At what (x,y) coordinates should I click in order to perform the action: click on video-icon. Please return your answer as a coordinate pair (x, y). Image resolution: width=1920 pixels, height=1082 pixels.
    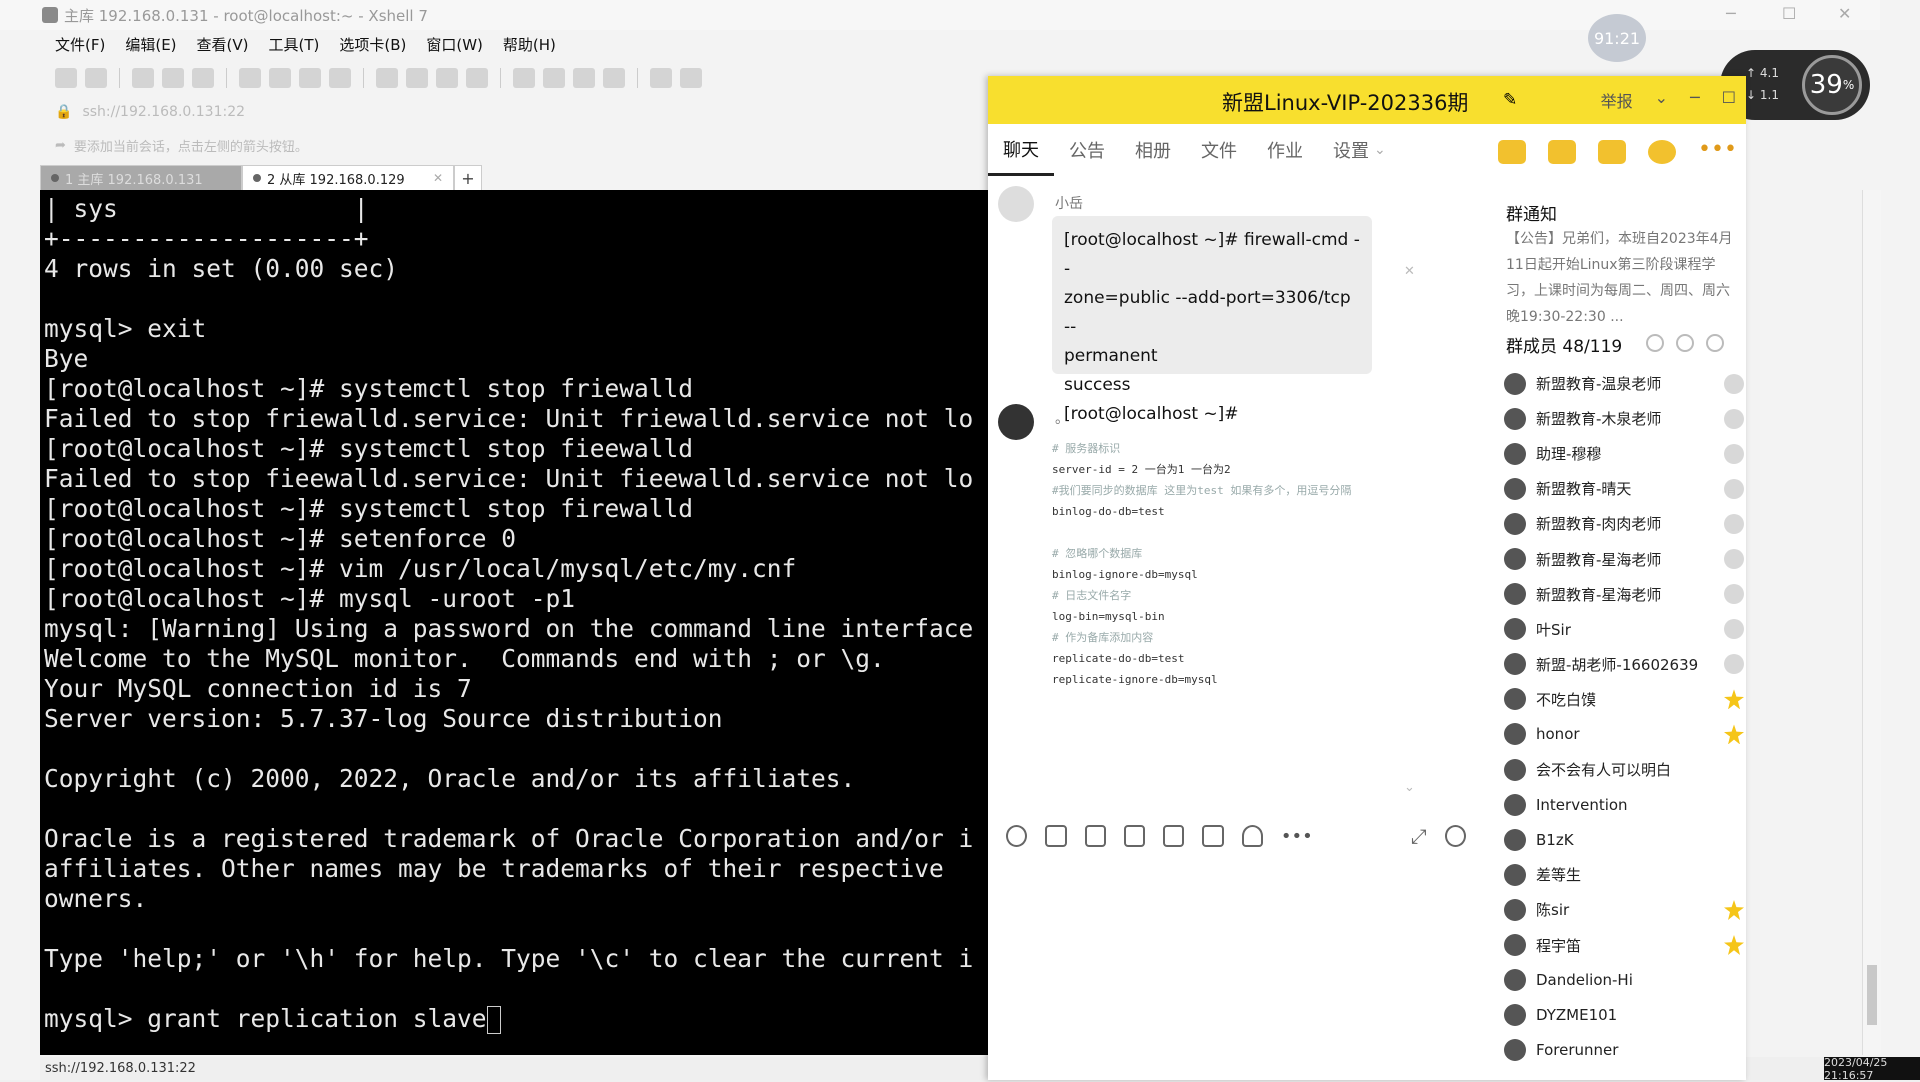
    Looking at the image, I should click on (1562, 152).